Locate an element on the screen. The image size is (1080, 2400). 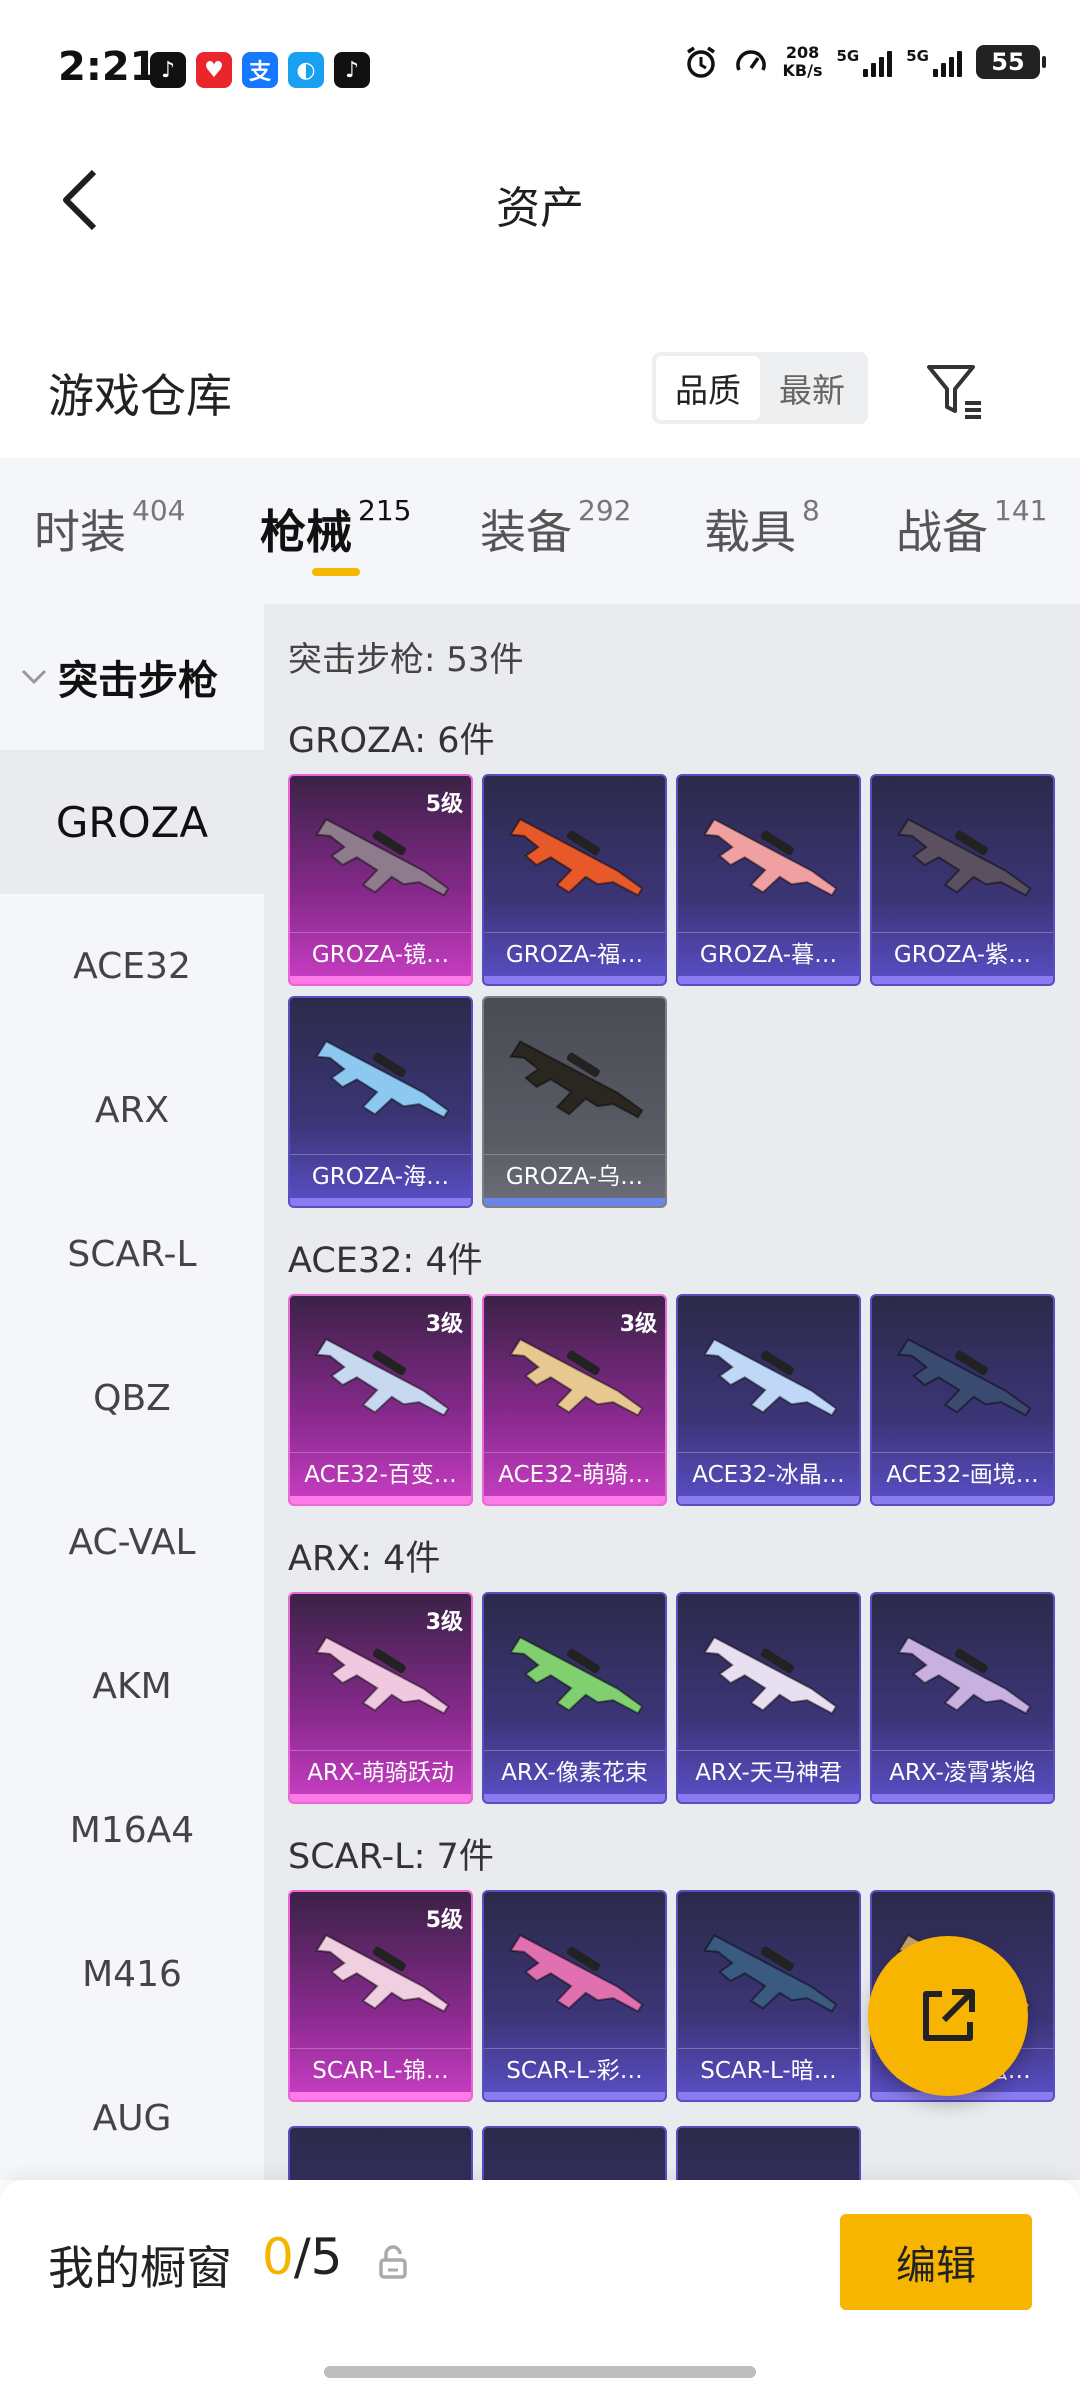
signal-1: 5G is located at coordinates (865, 62).